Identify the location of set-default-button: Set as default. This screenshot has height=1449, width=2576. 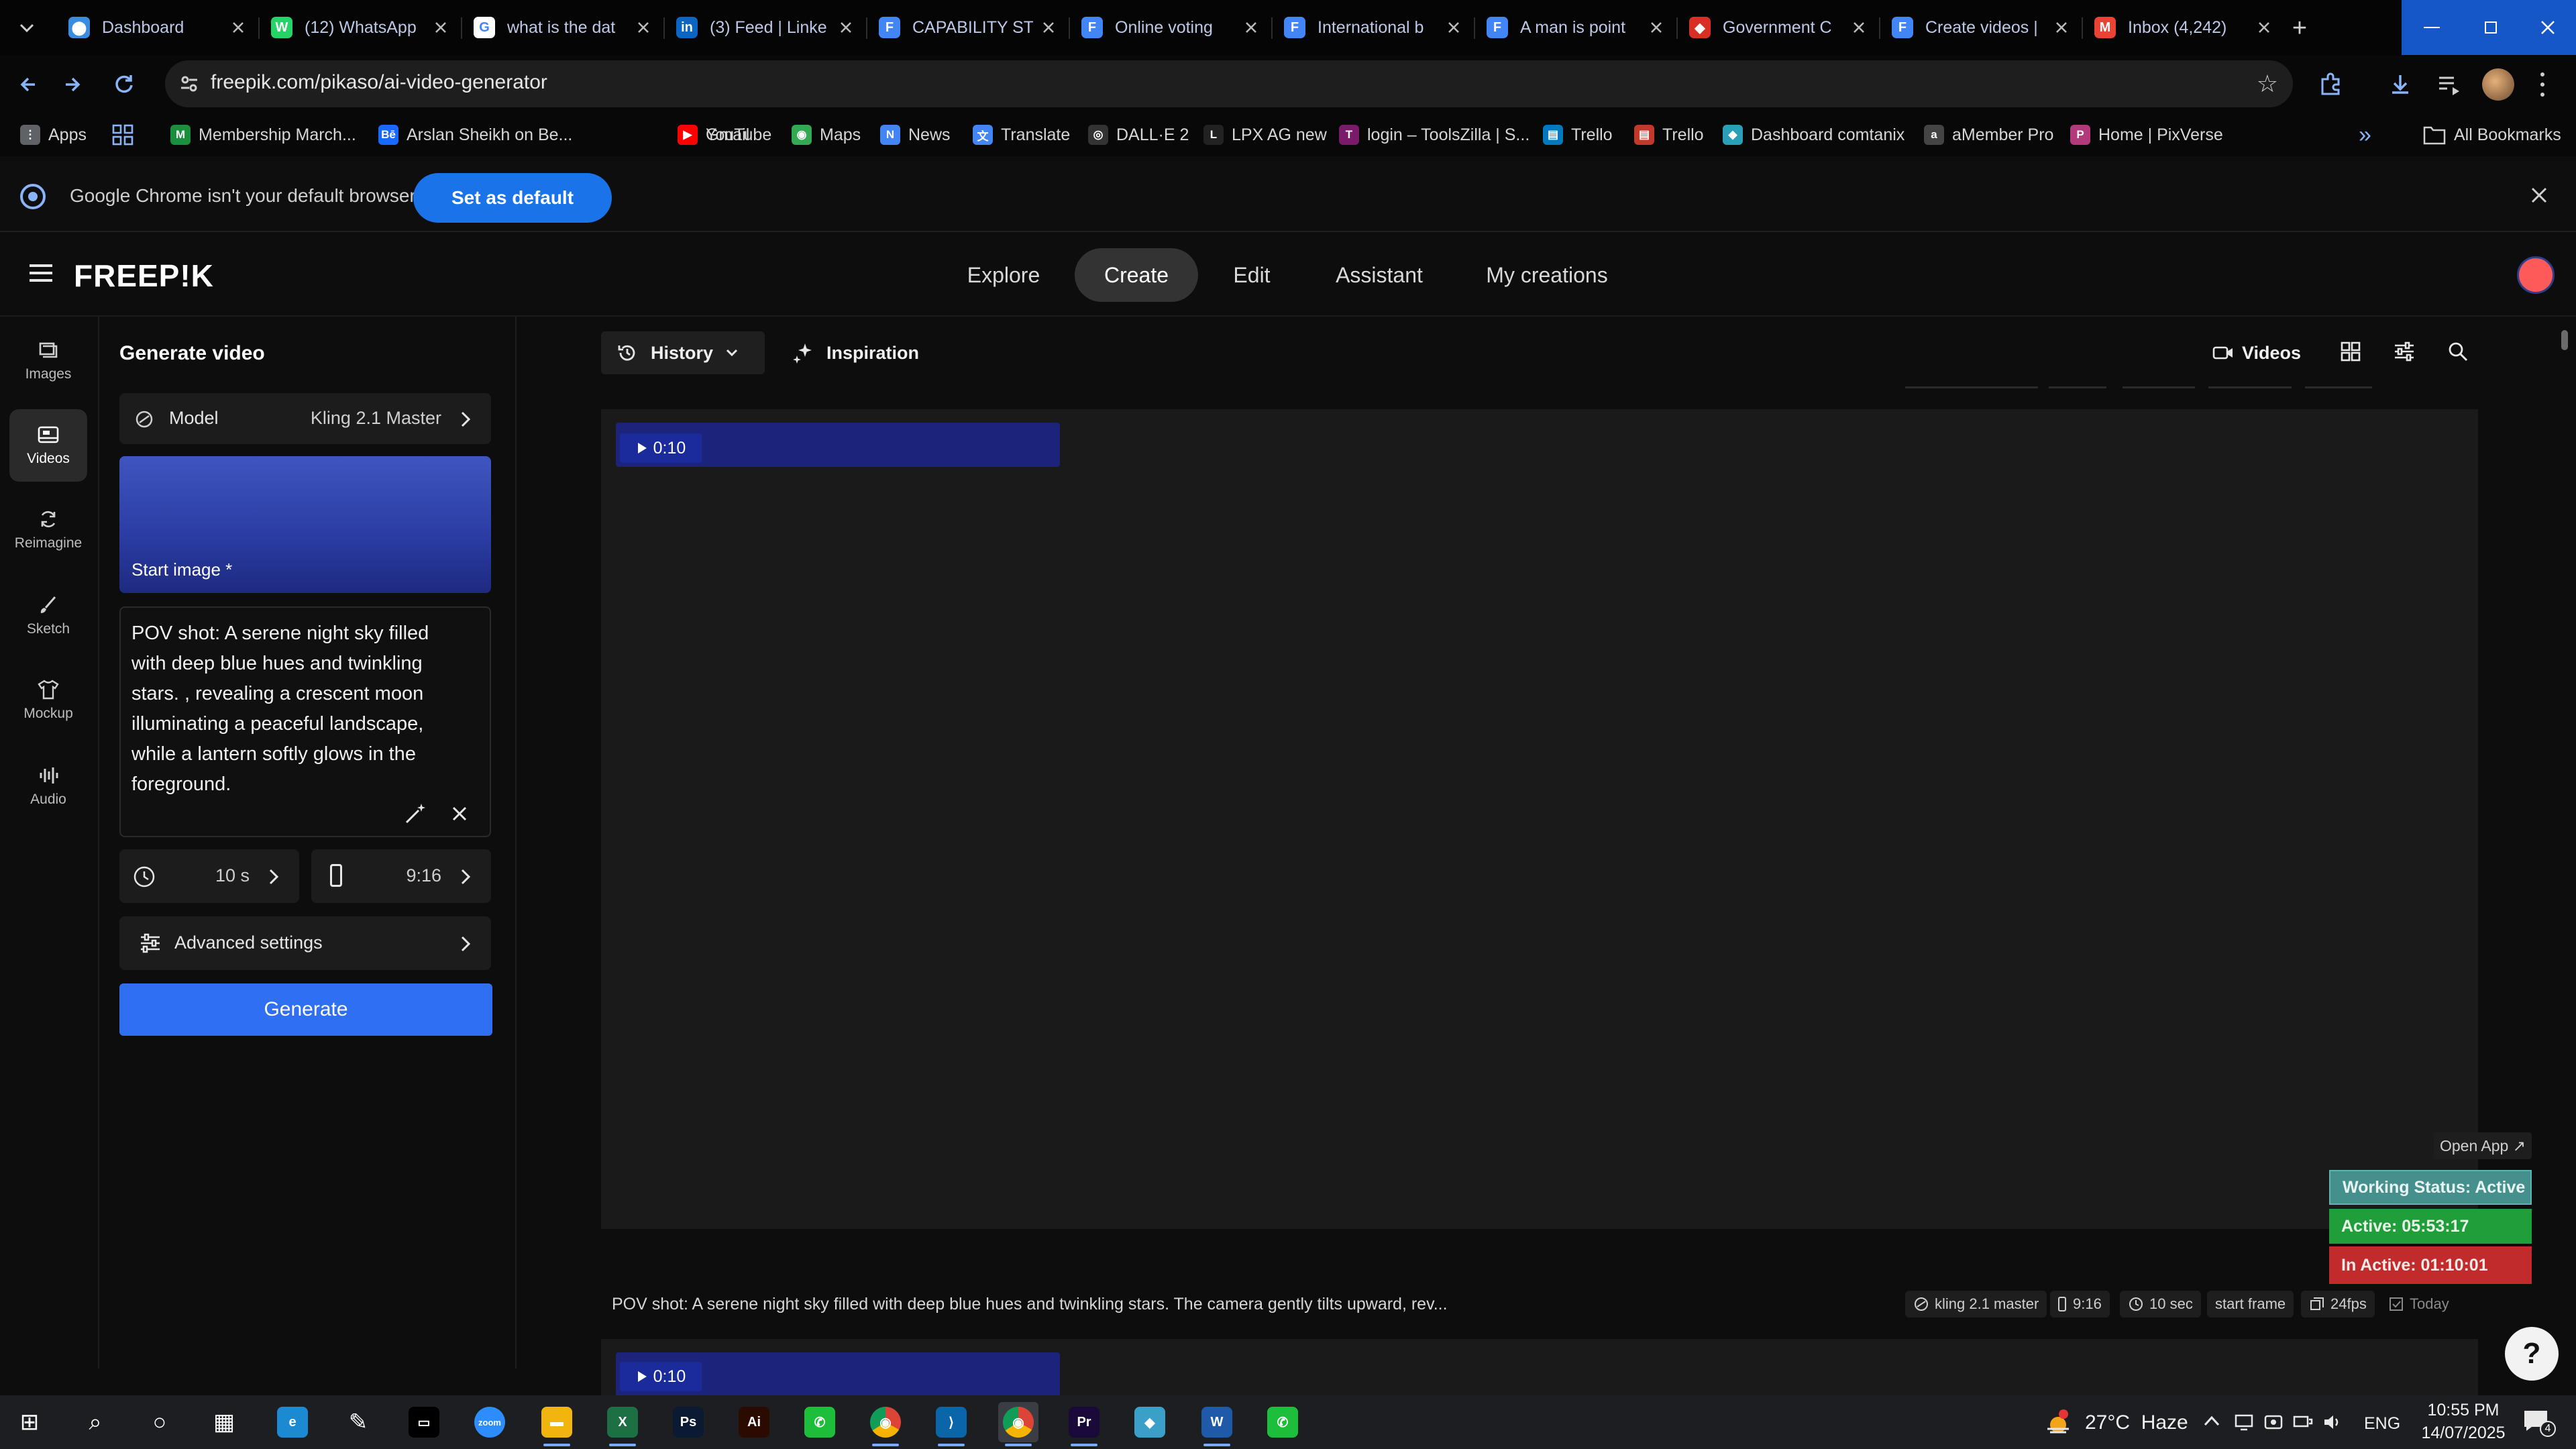
(512, 198).